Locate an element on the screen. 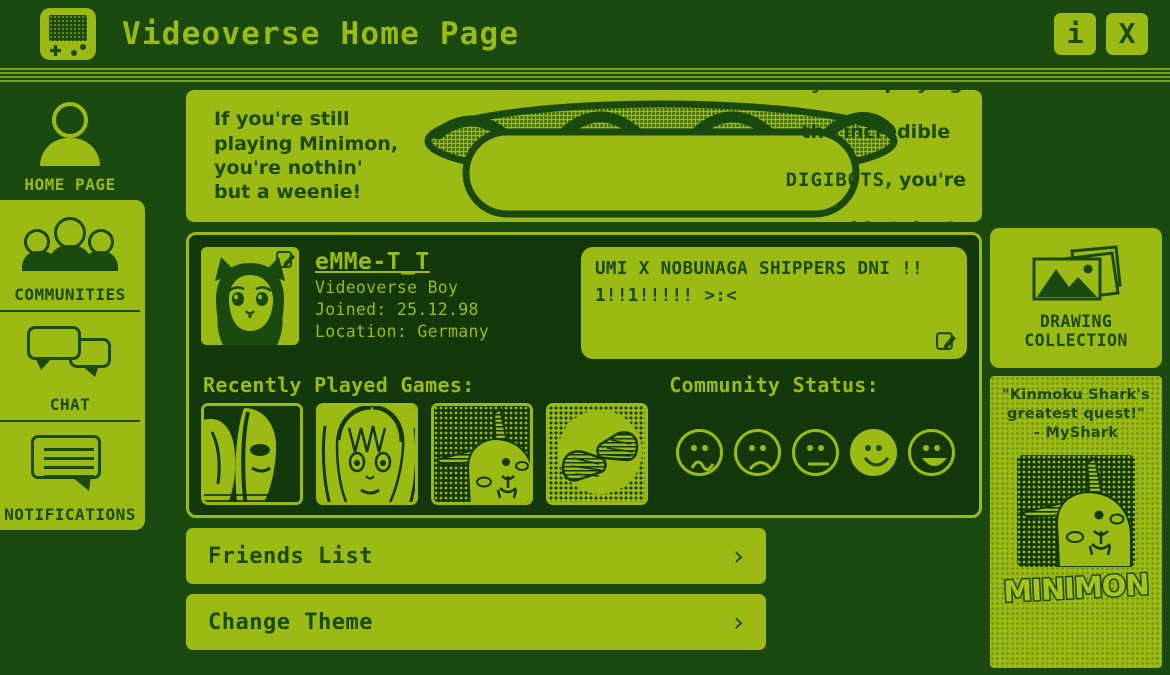  sidebar-item-label: COMMUNITIES is located at coordinates (70, 294).